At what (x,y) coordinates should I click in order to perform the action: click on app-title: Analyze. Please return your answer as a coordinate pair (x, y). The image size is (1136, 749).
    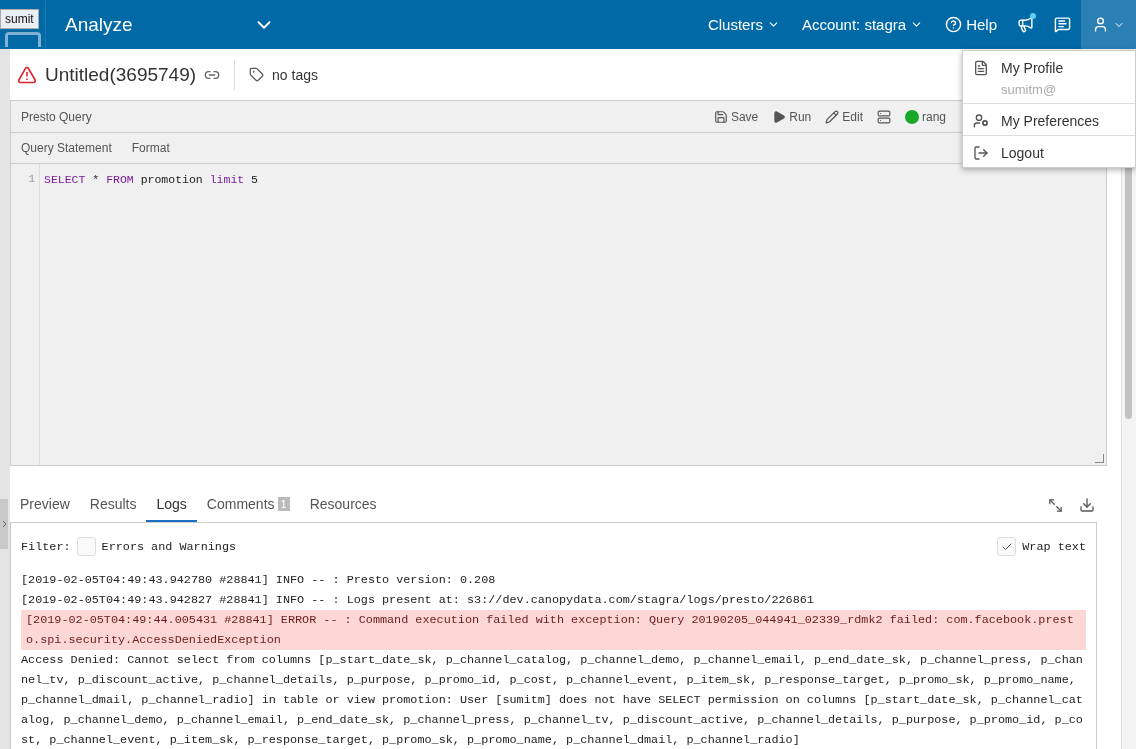
    Looking at the image, I should click on (99, 24).